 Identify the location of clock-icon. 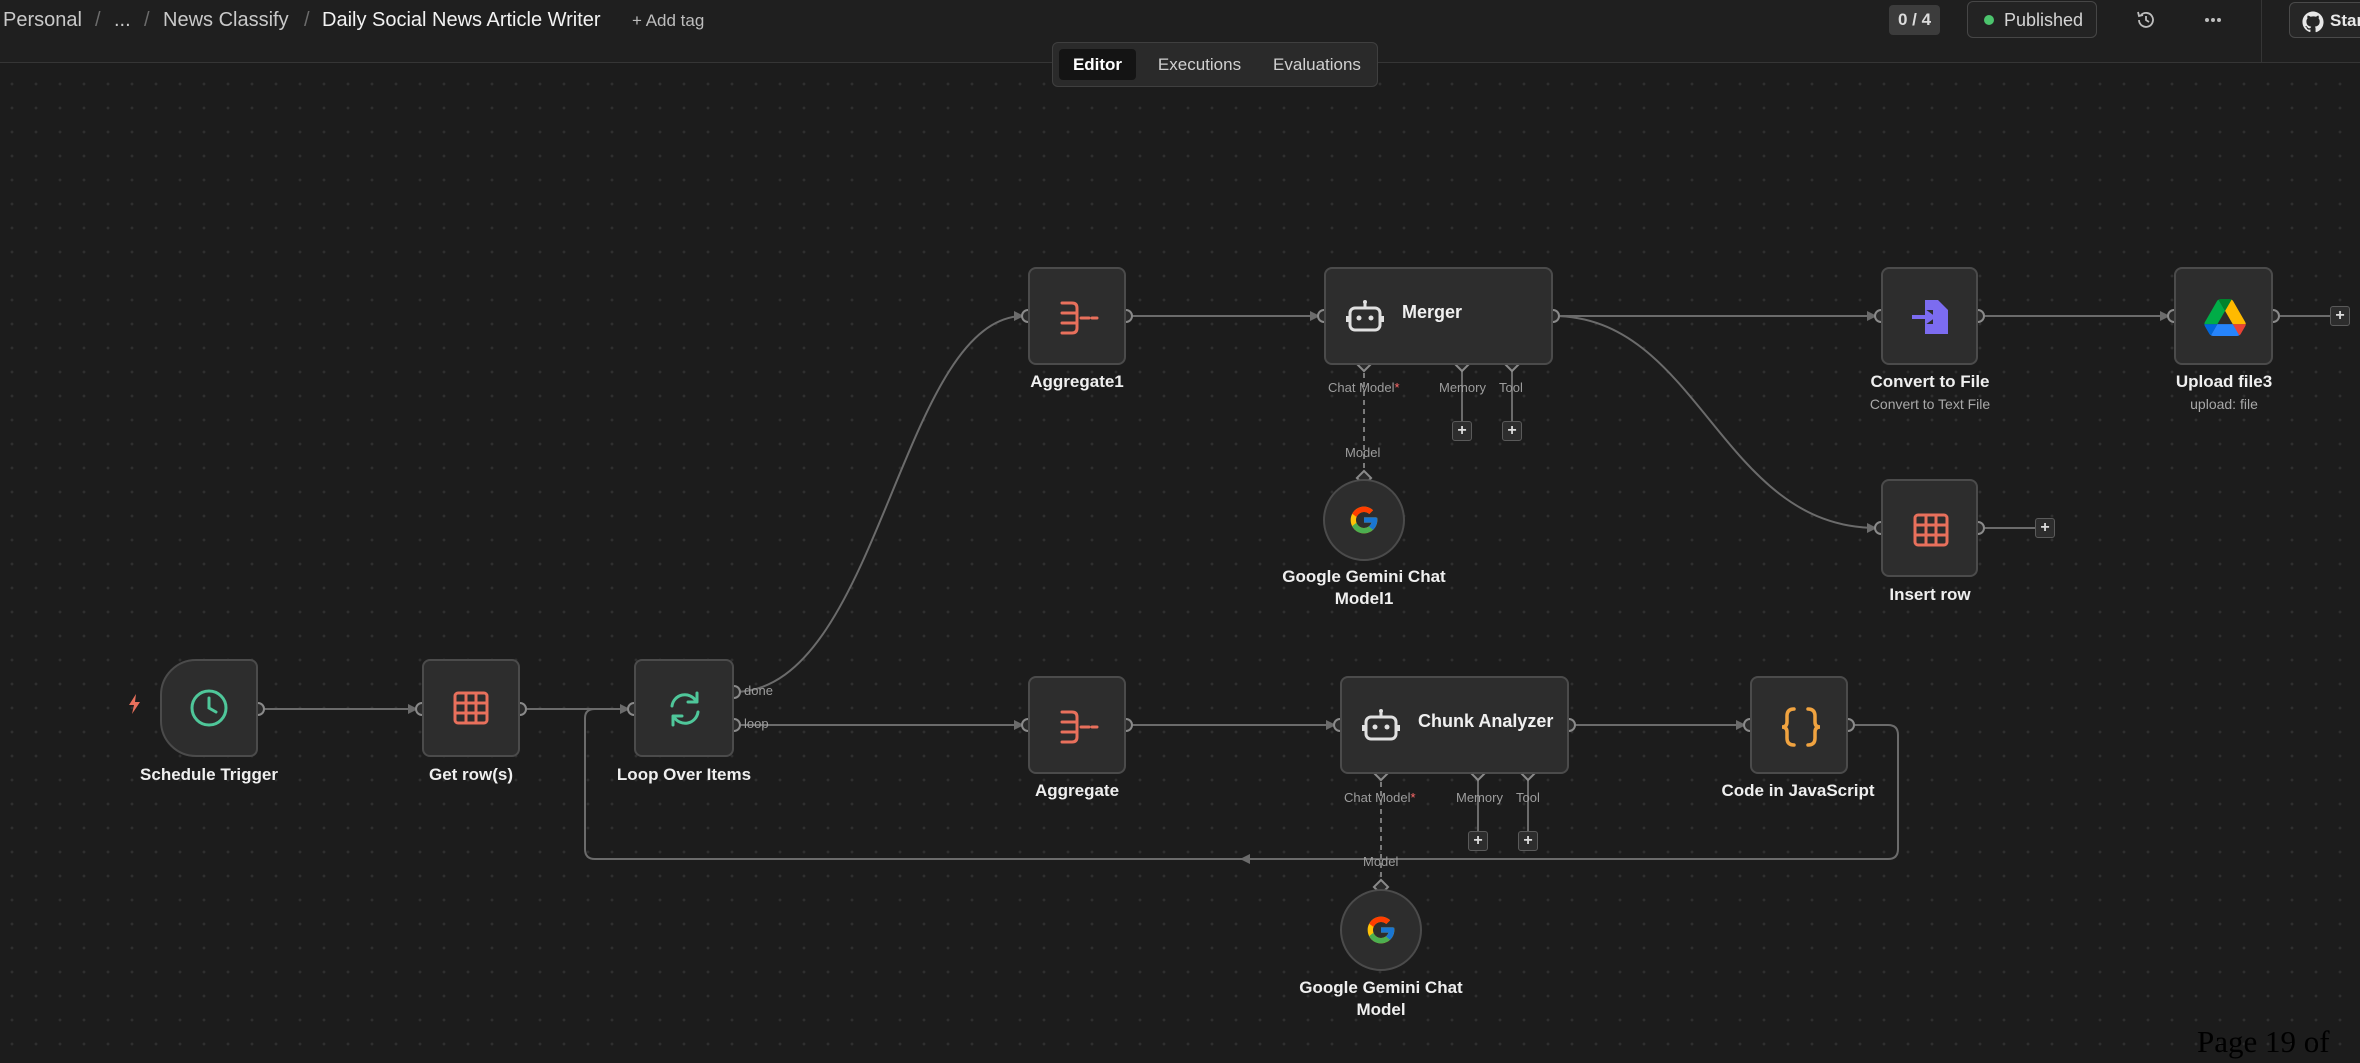
(209, 708).